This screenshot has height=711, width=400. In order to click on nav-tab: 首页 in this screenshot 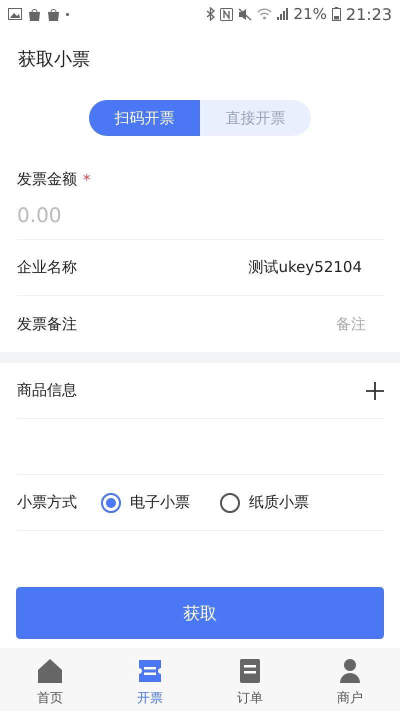, I will do `click(50, 679)`.